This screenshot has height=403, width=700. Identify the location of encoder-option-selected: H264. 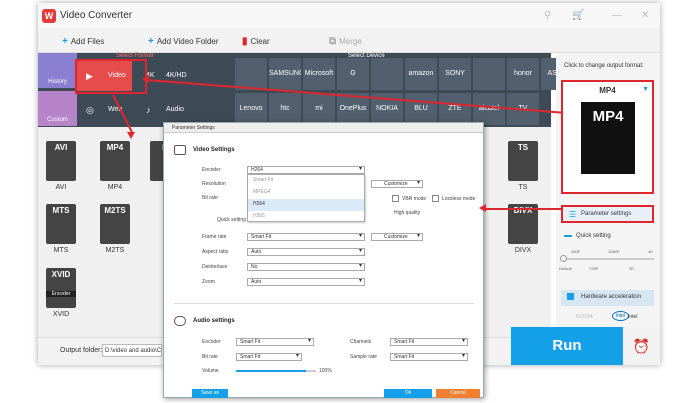
(306, 205).